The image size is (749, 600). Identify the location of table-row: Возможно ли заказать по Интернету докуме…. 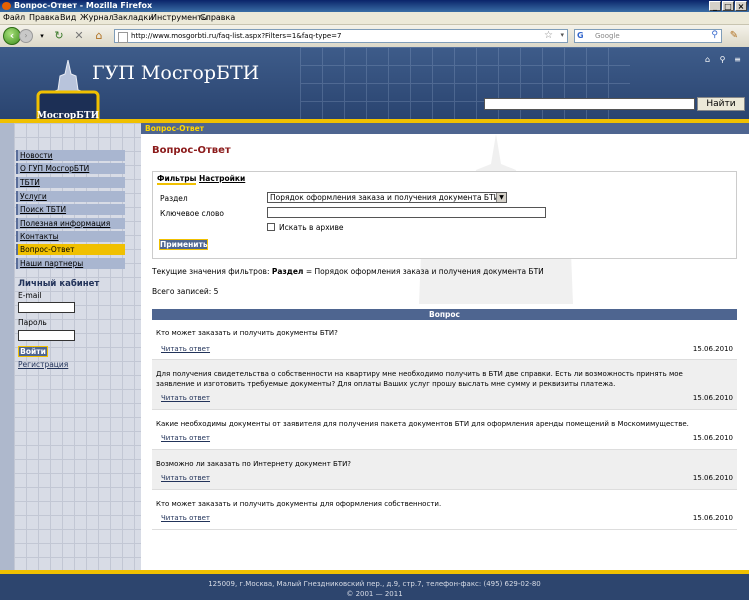
(444, 470).